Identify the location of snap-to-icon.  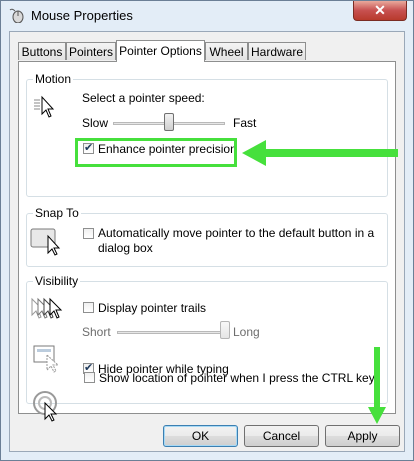
(45, 242).